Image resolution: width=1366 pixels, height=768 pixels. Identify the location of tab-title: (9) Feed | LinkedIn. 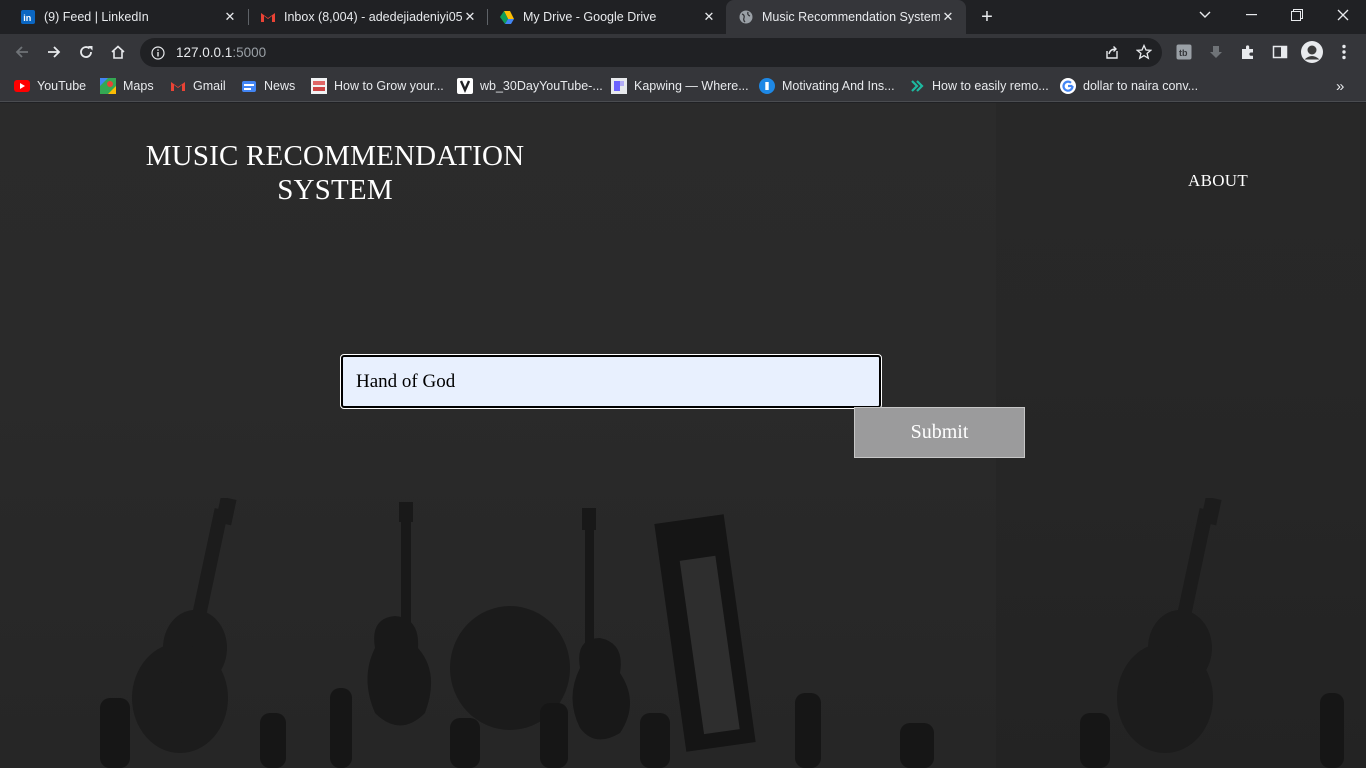
(96, 17).